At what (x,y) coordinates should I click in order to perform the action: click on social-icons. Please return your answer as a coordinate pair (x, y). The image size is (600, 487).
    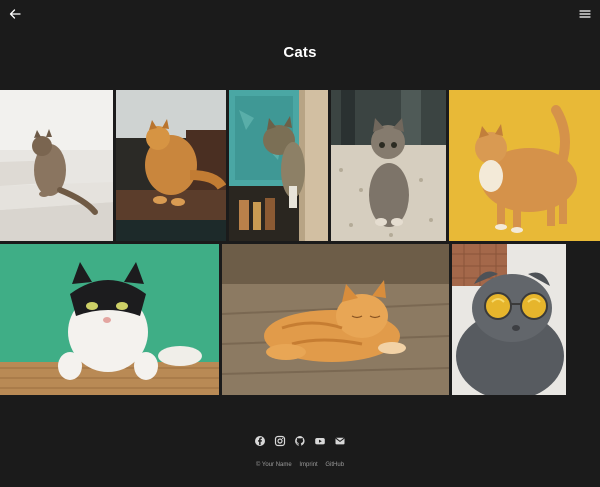
    Looking at the image, I should click on (300, 441).